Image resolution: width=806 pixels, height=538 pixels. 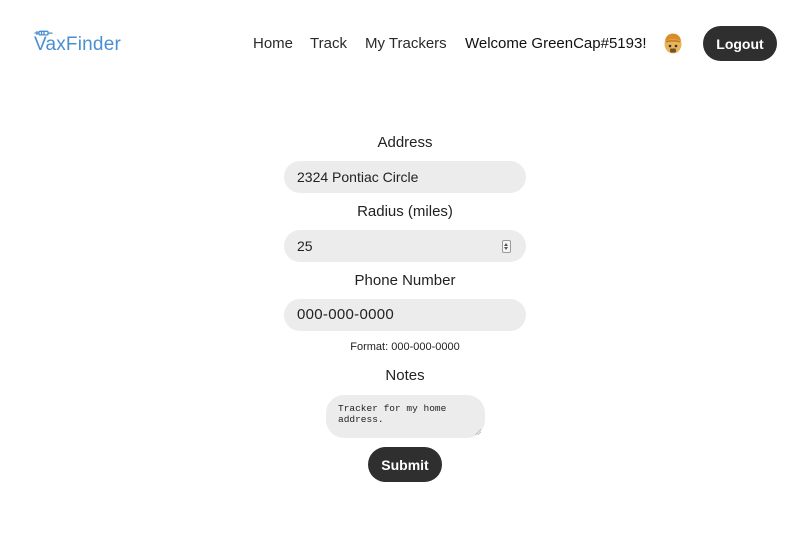 What do you see at coordinates (405, 211) in the screenshot?
I see `radius-label: Radius (miles)` at bounding box center [405, 211].